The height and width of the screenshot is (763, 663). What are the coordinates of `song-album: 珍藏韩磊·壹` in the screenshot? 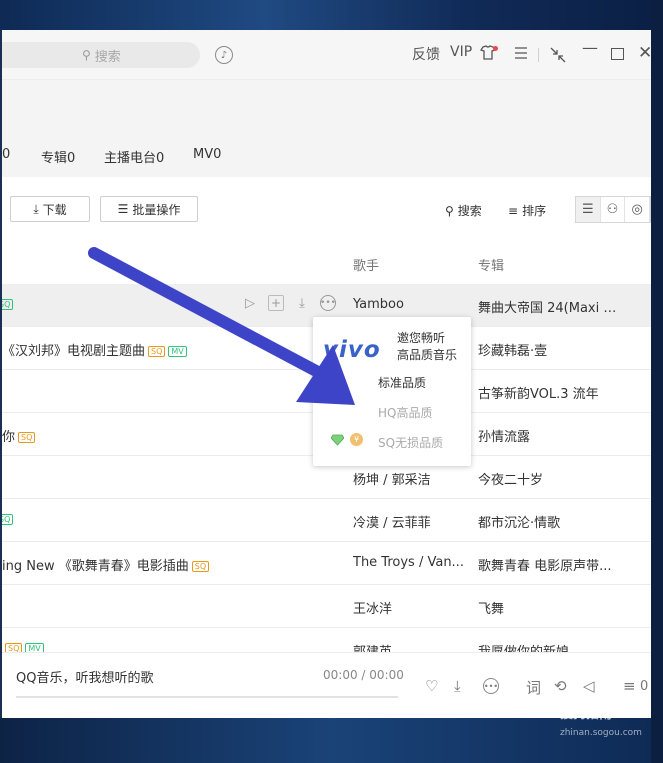 It's located at (551, 349).